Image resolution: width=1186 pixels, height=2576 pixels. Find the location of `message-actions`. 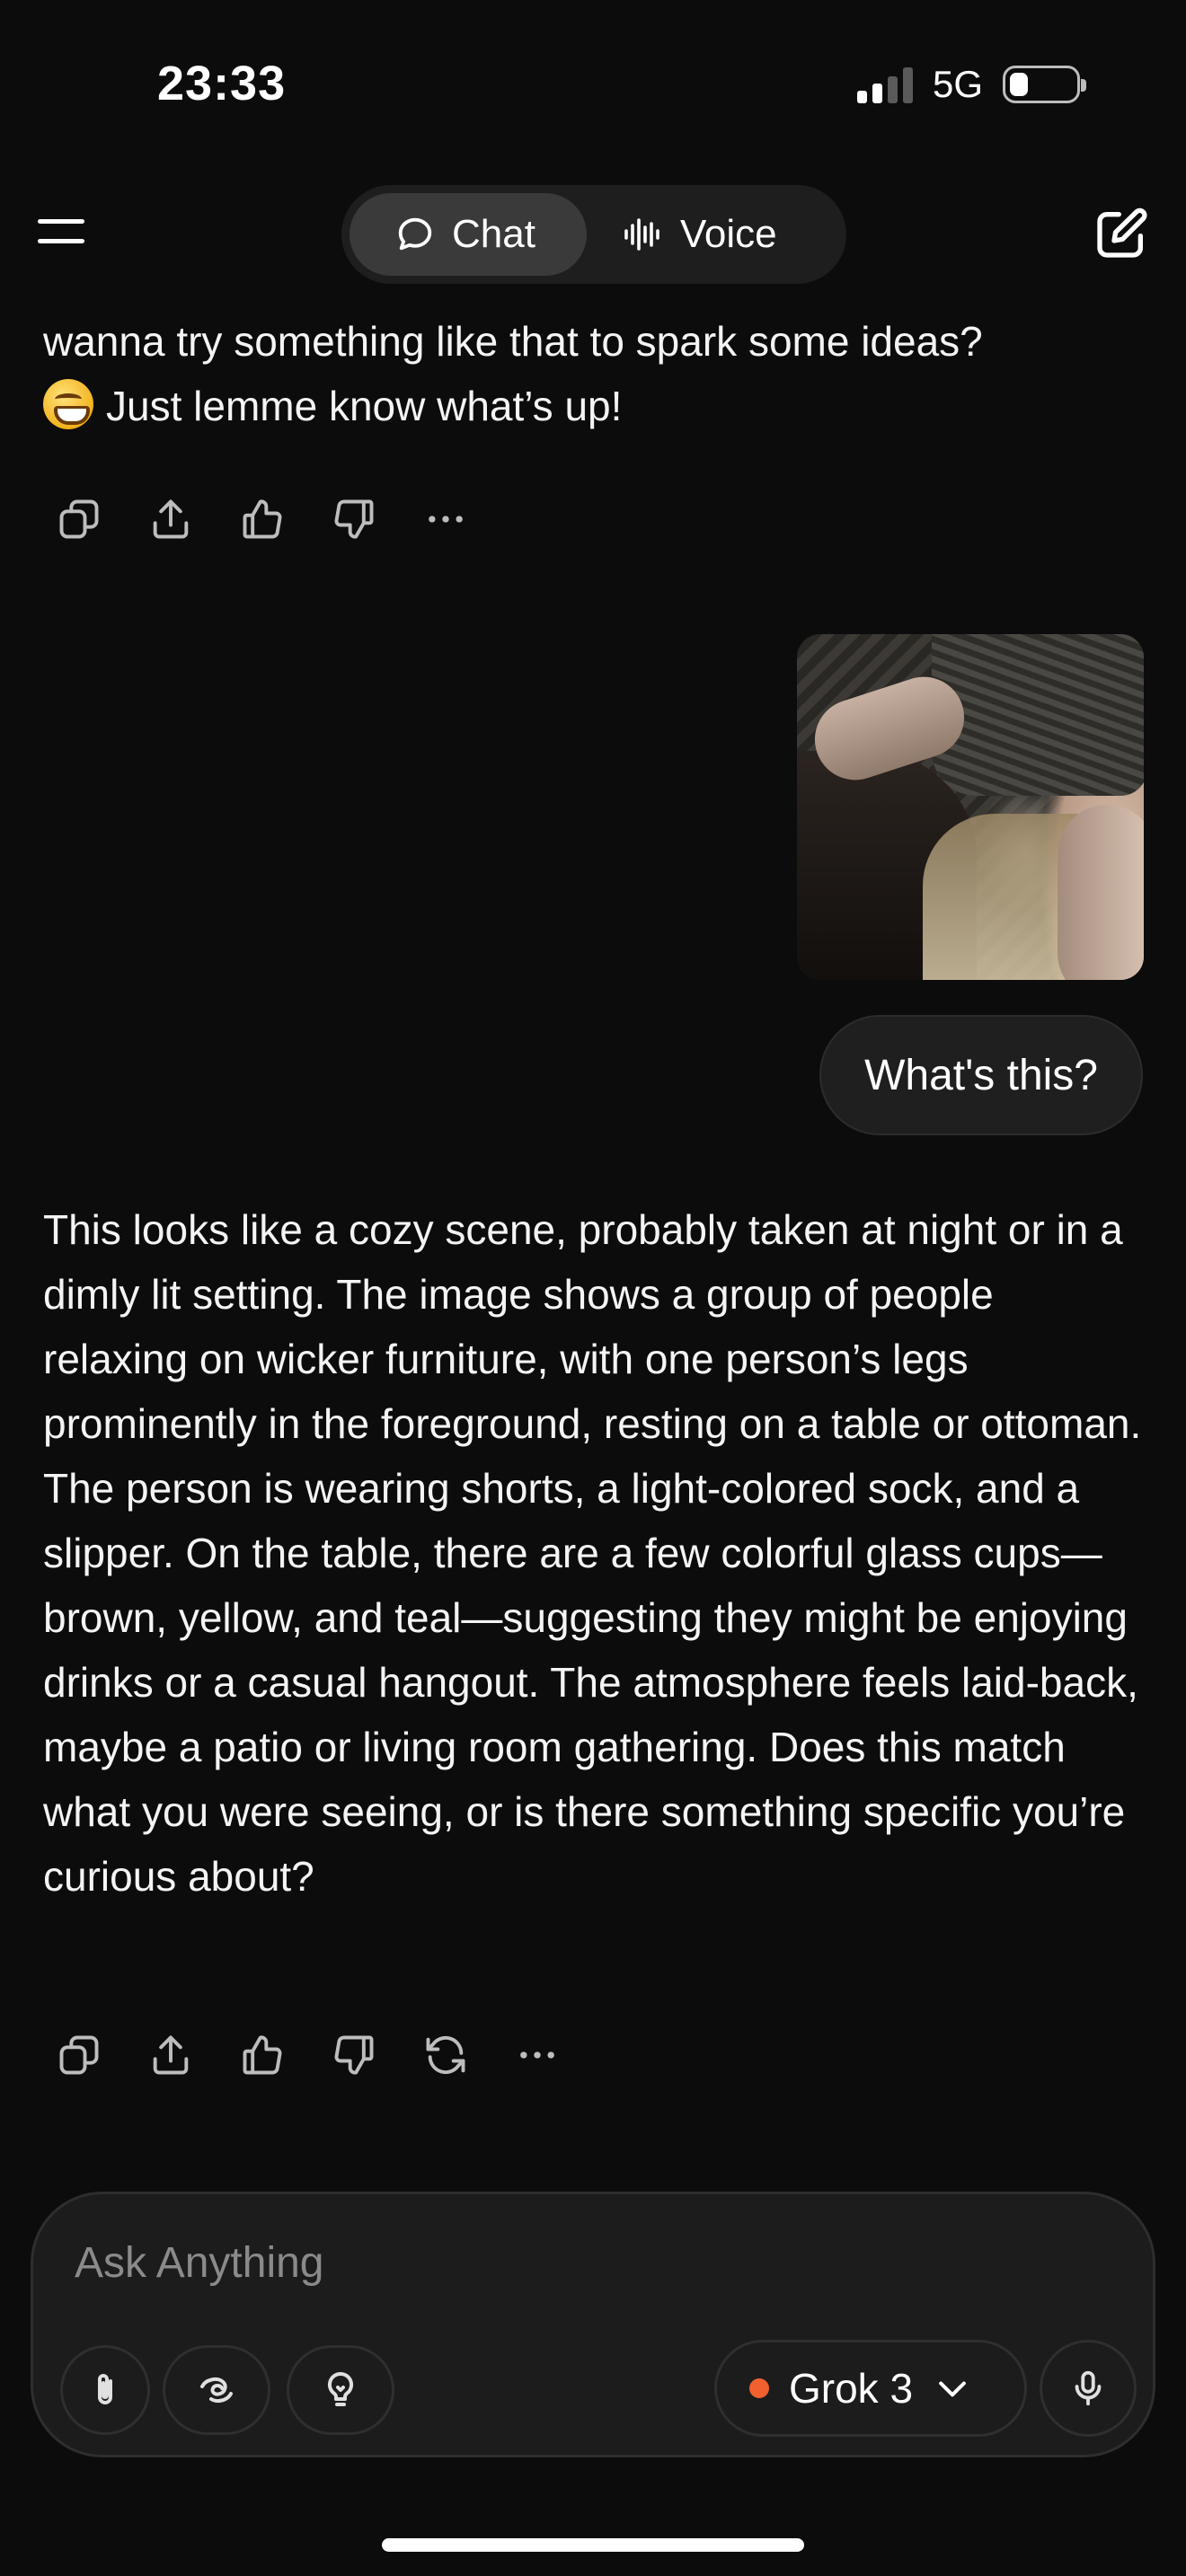

message-actions is located at coordinates (262, 519).